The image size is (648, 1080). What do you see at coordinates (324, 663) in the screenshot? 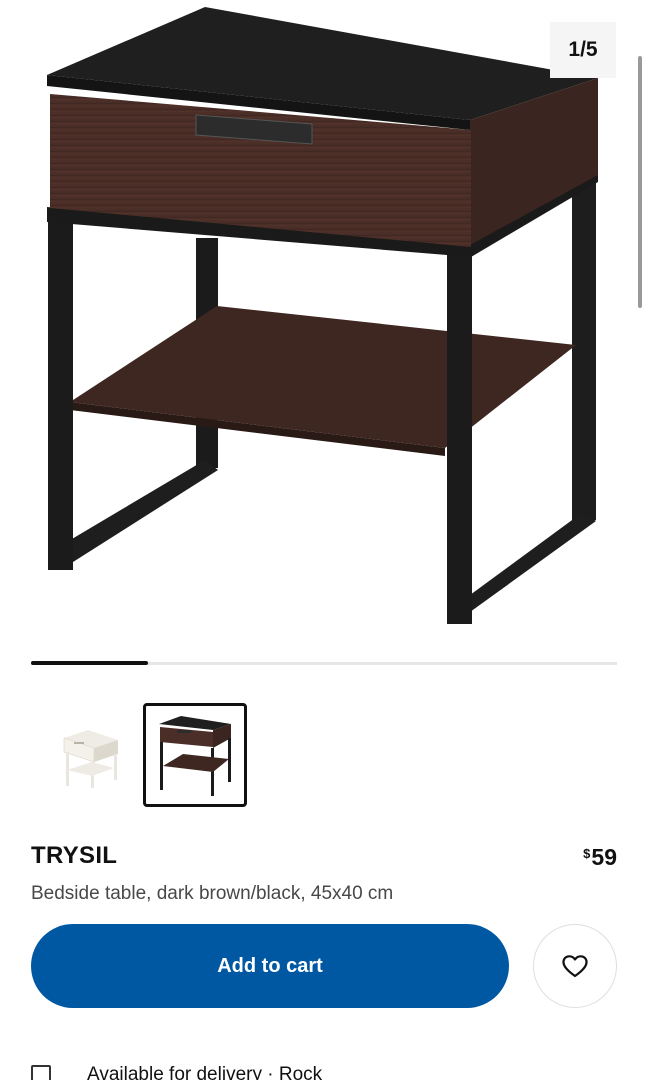
I see `gallery-progress-track` at bounding box center [324, 663].